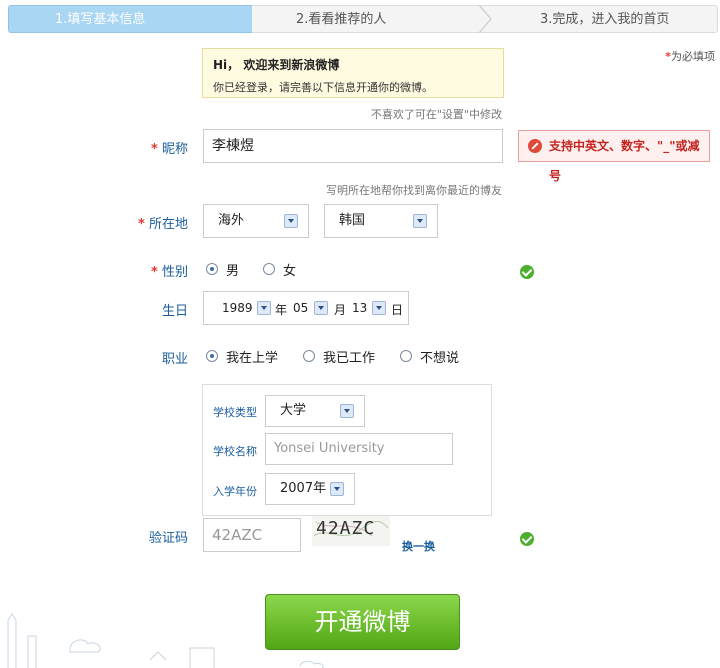 The width and height of the screenshot is (720, 668). I want to click on school-type-label: 学校类型, so click(235, 412).